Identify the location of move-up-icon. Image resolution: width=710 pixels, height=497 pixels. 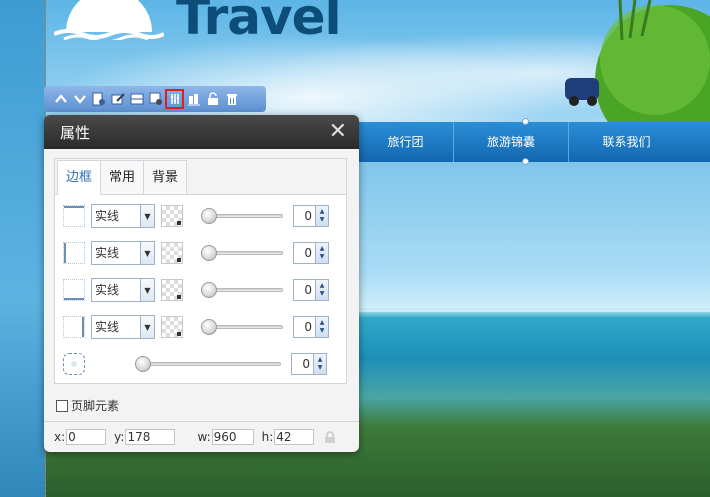
(60, 98).